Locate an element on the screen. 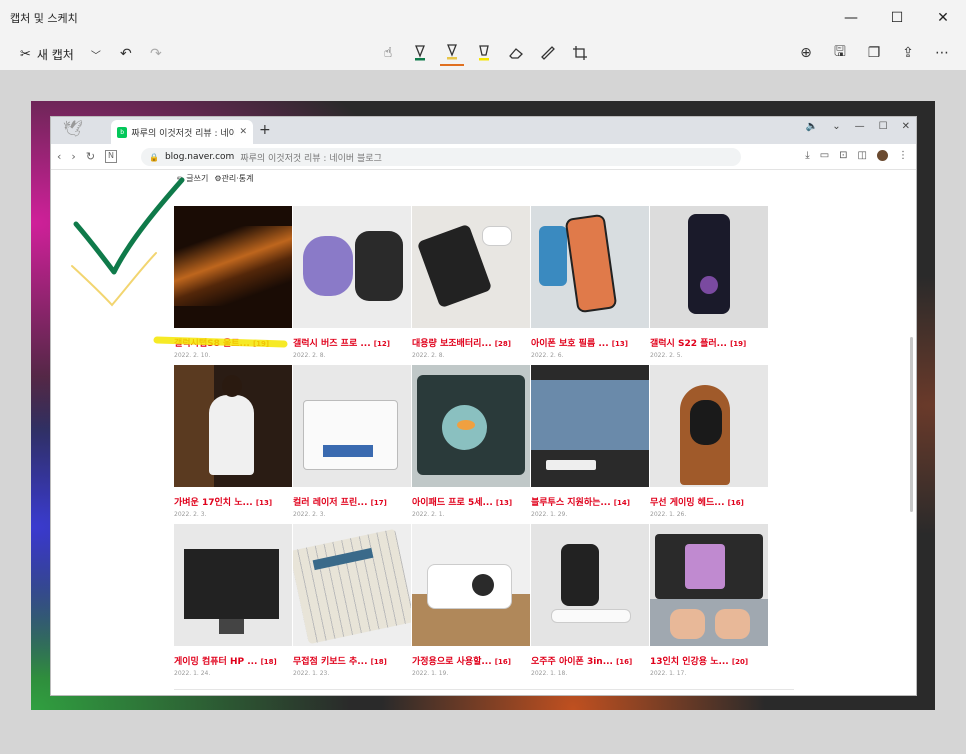 This screenshot has width=966, height=754. scrollbar is located at coordinates (911, 424).